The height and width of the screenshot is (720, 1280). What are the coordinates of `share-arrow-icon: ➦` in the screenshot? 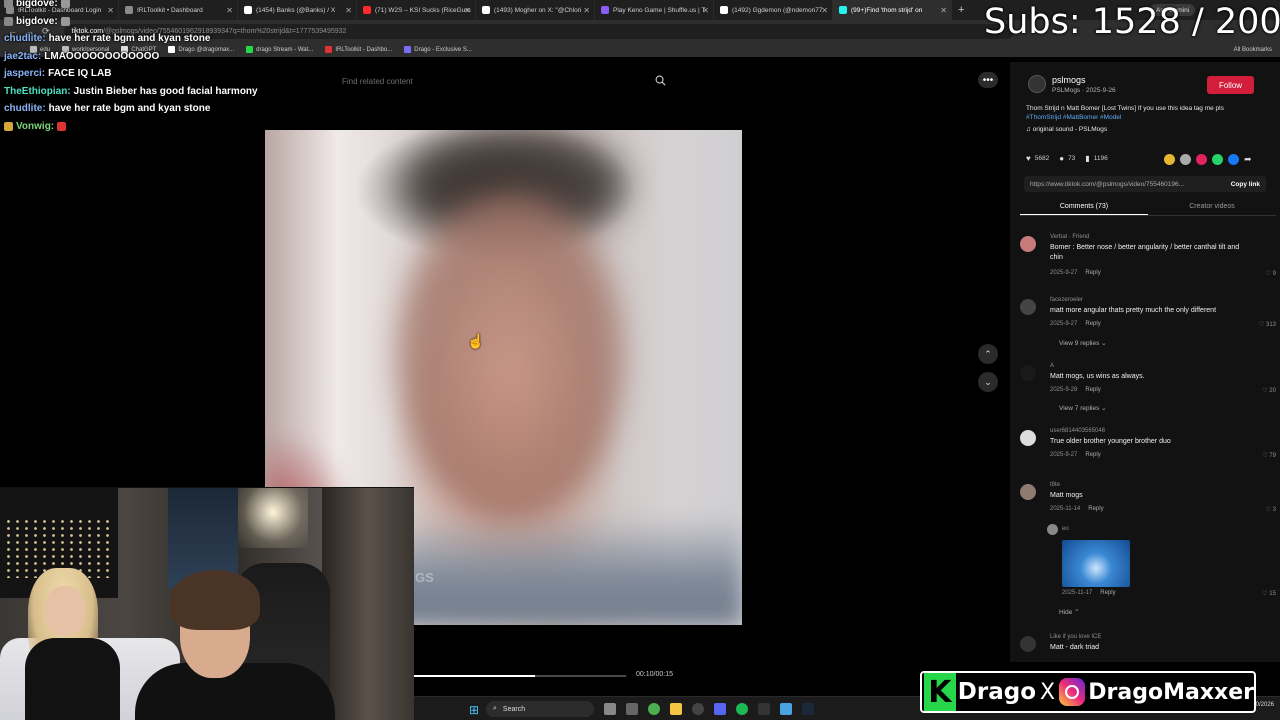 It's located at (1248, 159).